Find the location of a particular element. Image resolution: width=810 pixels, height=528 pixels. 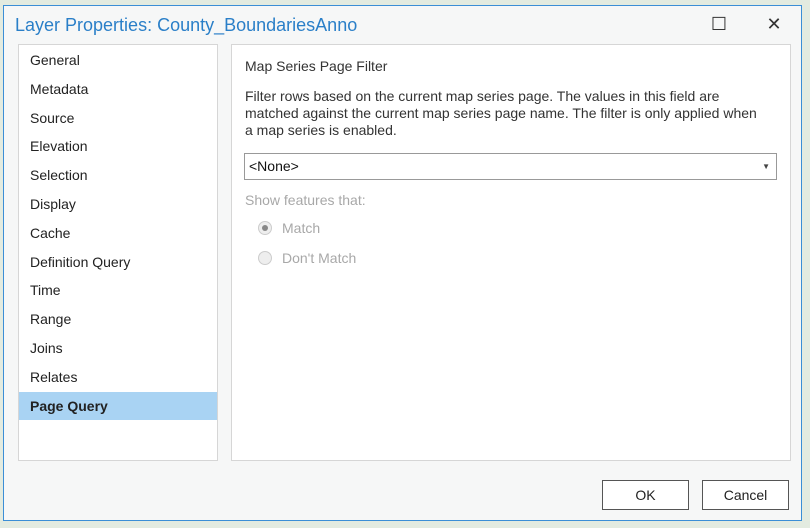

sidebar-item-display: Display is located at coordinates (118, 204).